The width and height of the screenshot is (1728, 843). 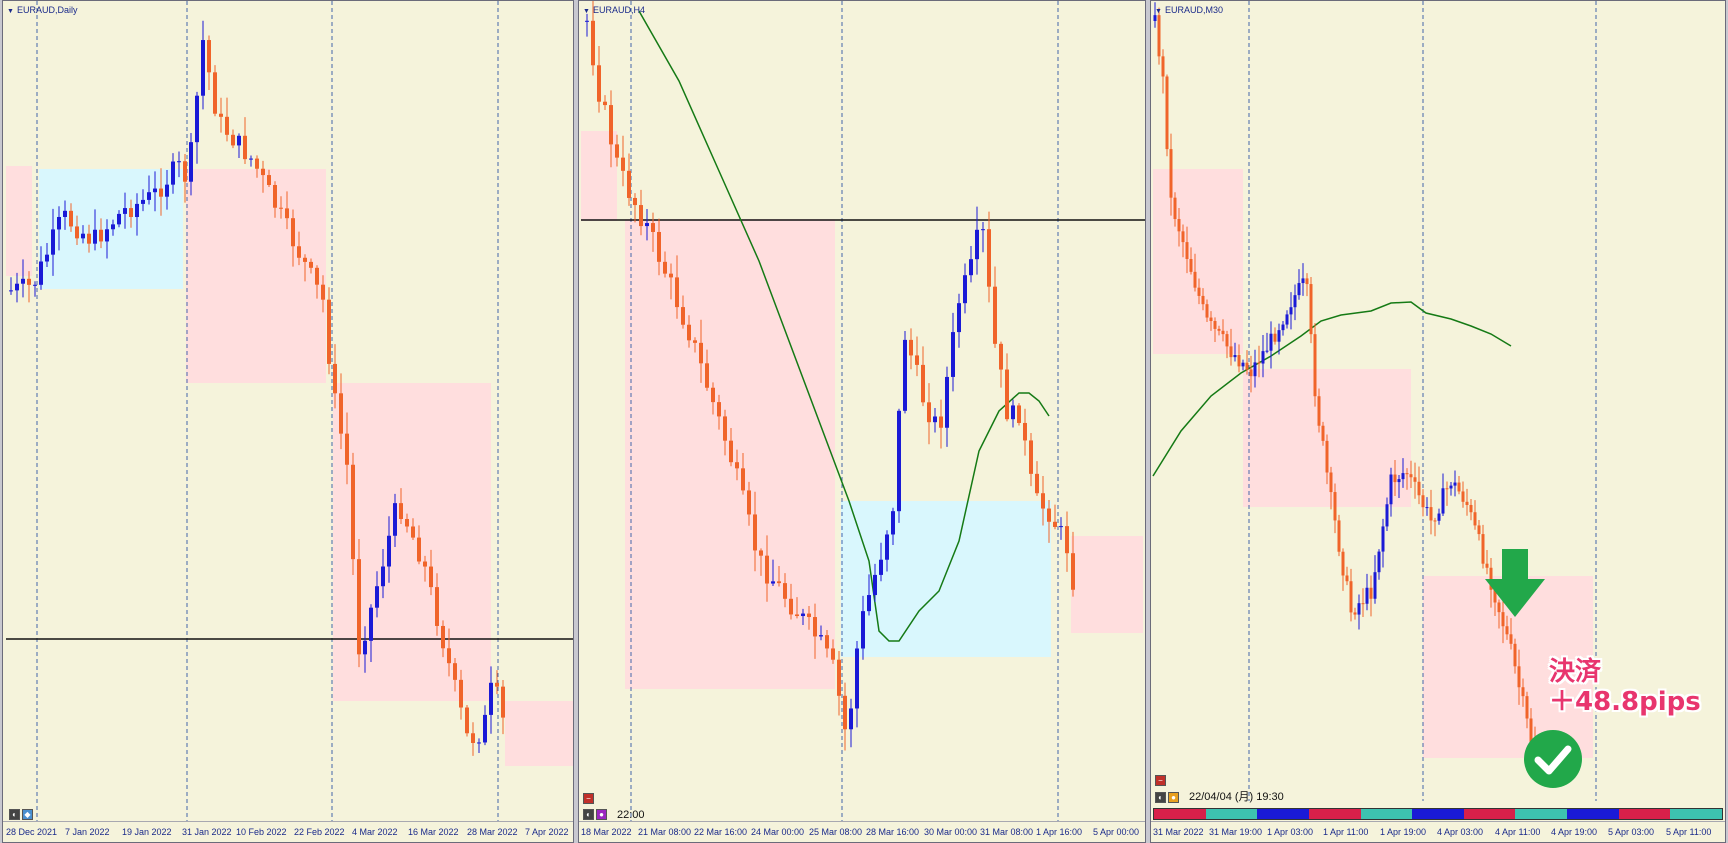 What do you see at coordinates (27, 814) in the screenshot?
I see `panel-expand-icon: ◆` at bounding box center [27, 814].